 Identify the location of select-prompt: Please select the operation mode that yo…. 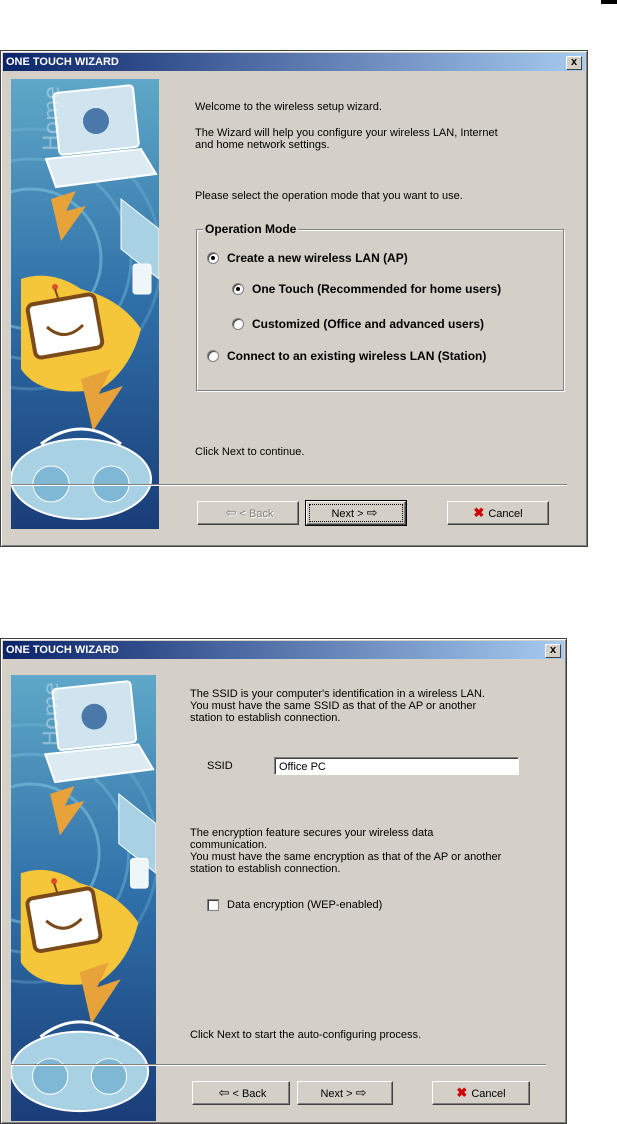
(329, 196).